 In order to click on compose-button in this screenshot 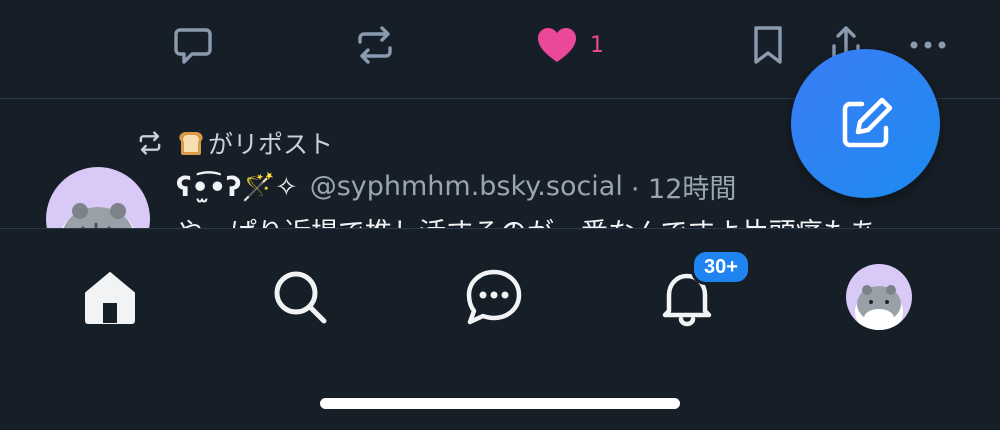, I will do `click(865, 123)`.